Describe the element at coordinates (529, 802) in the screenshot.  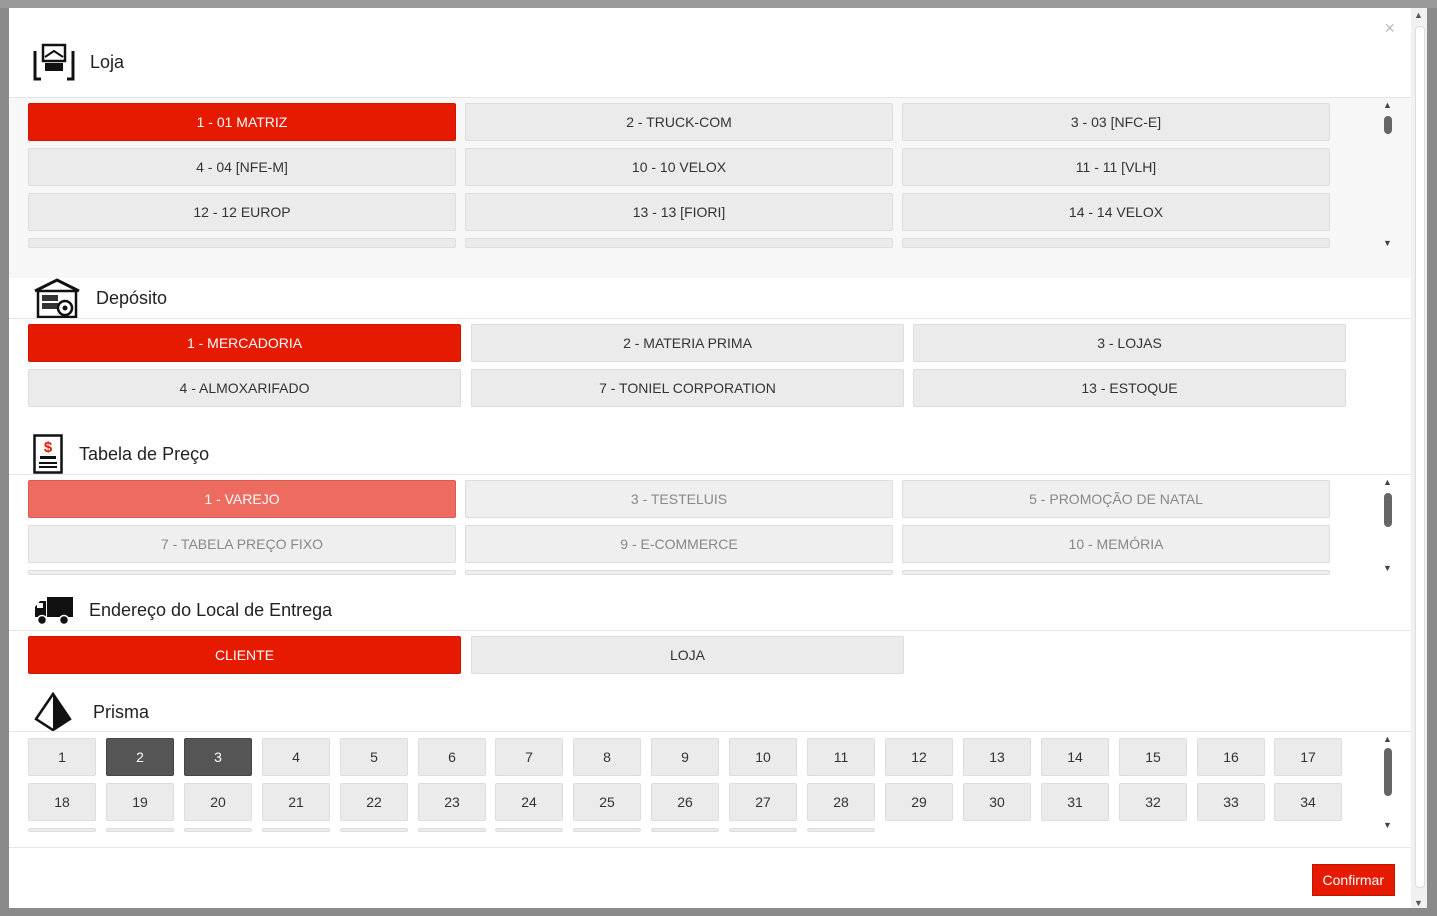
I see `prisma-option: 24` at that location.